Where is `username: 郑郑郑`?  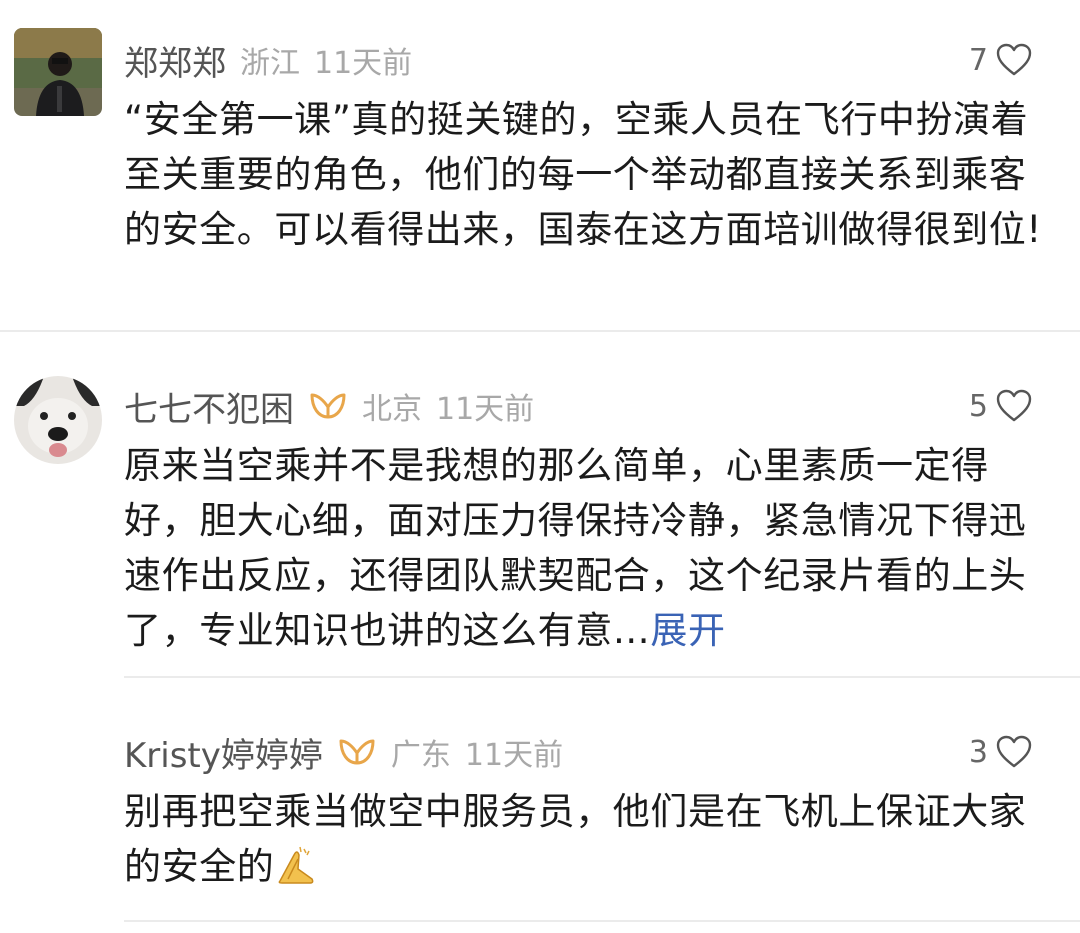
username: 郑郑郑 is located at coordinates (175, 60).